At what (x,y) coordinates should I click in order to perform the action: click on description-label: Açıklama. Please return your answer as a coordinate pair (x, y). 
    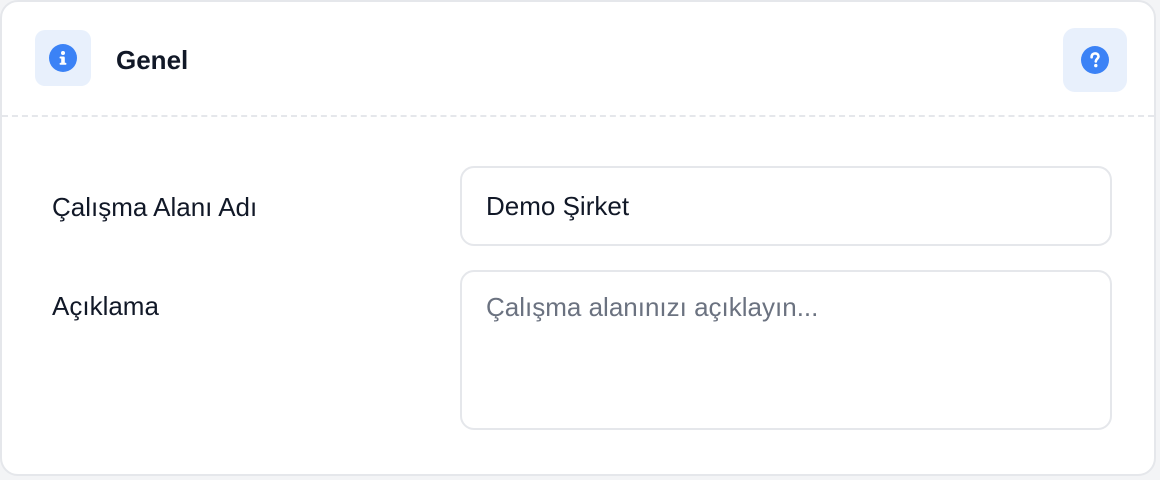
    Looking at the image, I should click on (105, 306).